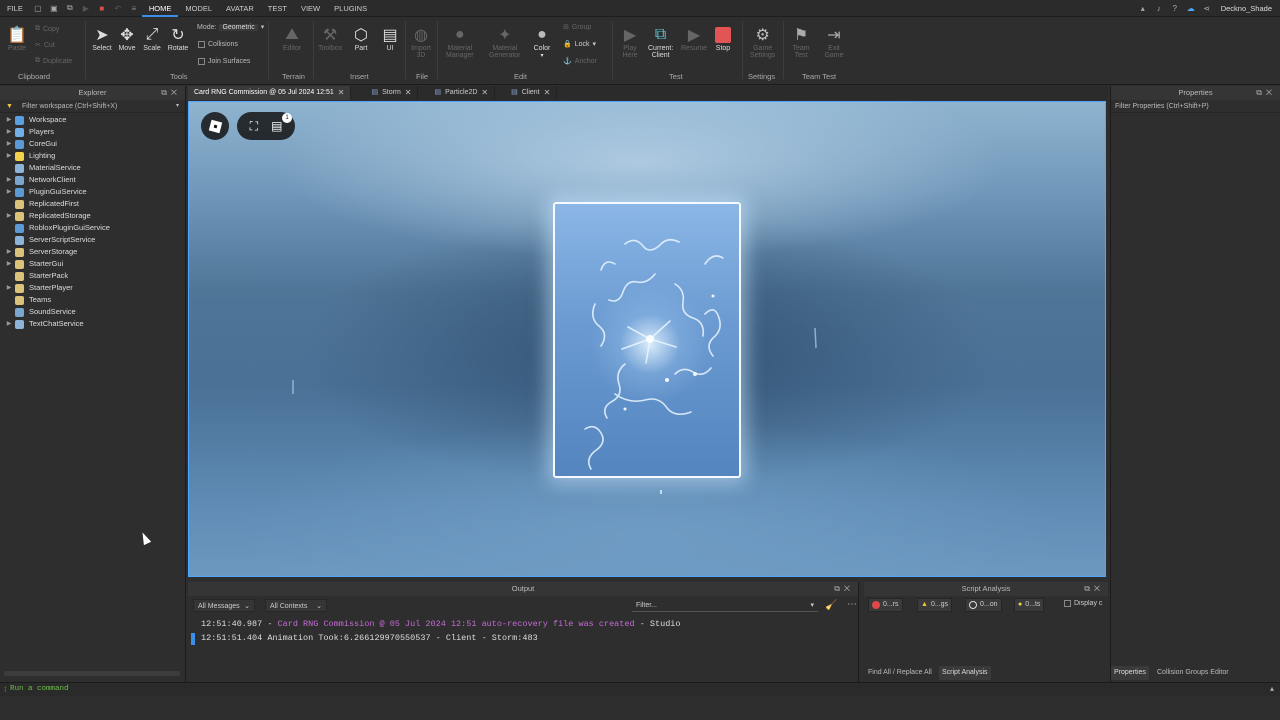  Describe the element at coordinates (92, 180) in the screenshot. I see `tree-item: ▶ NetworkClient` at that location.